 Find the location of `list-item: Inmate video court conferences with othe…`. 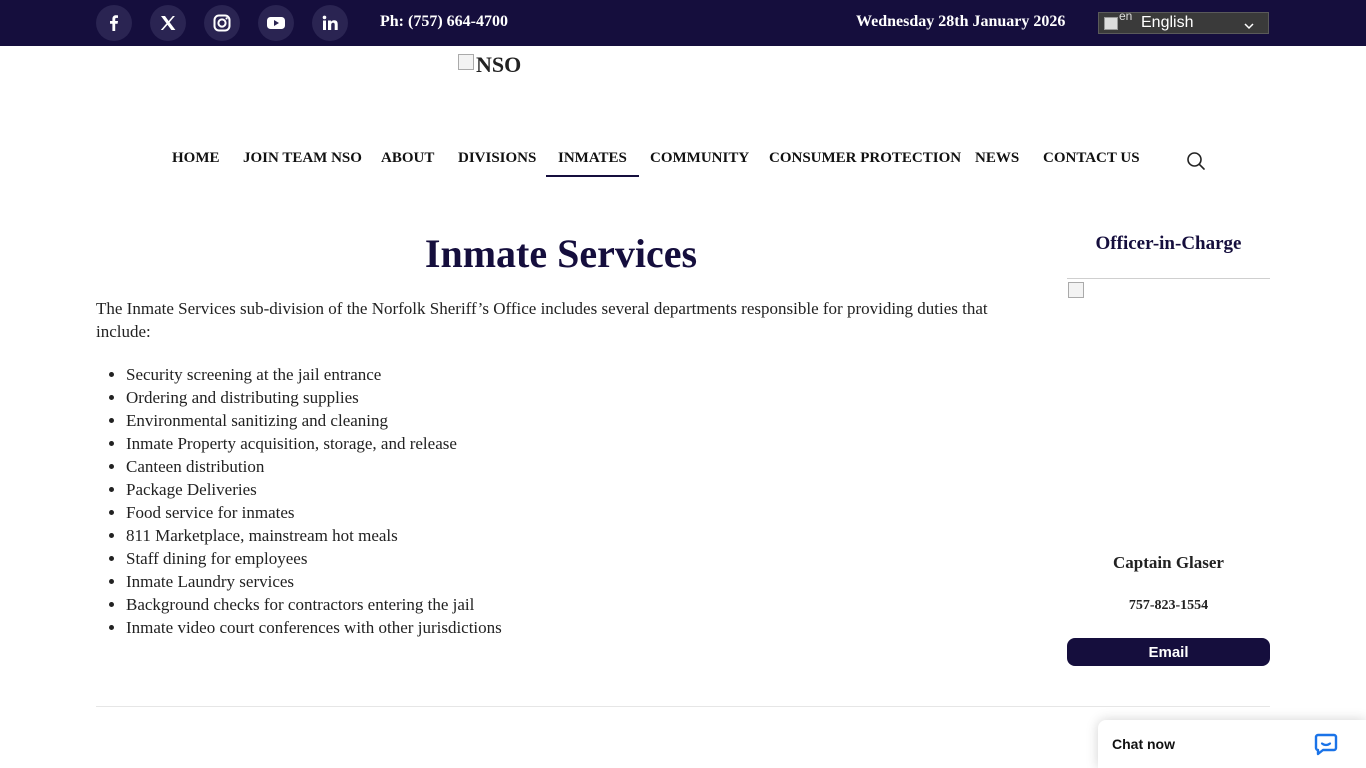

list-item: Inmate video court conferences with othe… is located at coordinates (314, 627).